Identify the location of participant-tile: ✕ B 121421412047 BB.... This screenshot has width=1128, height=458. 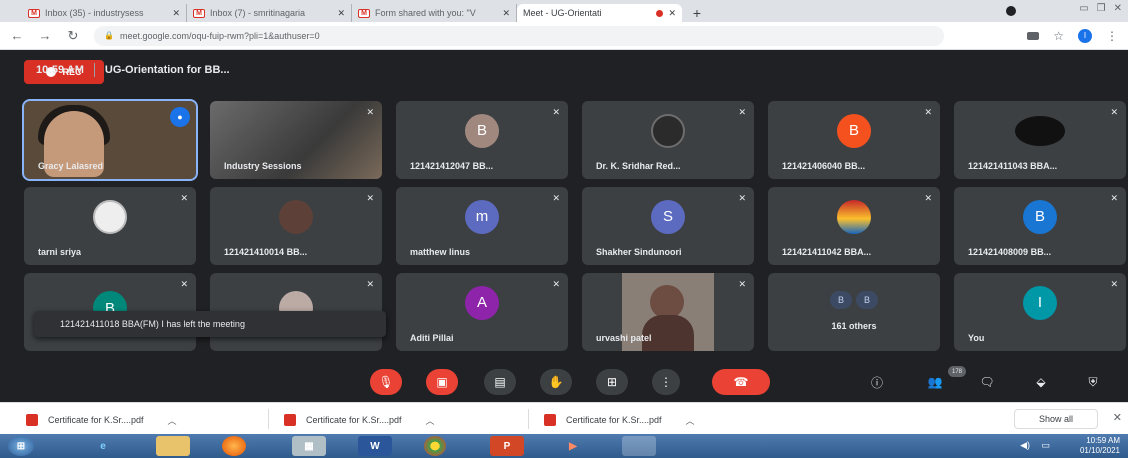
(482, 140).